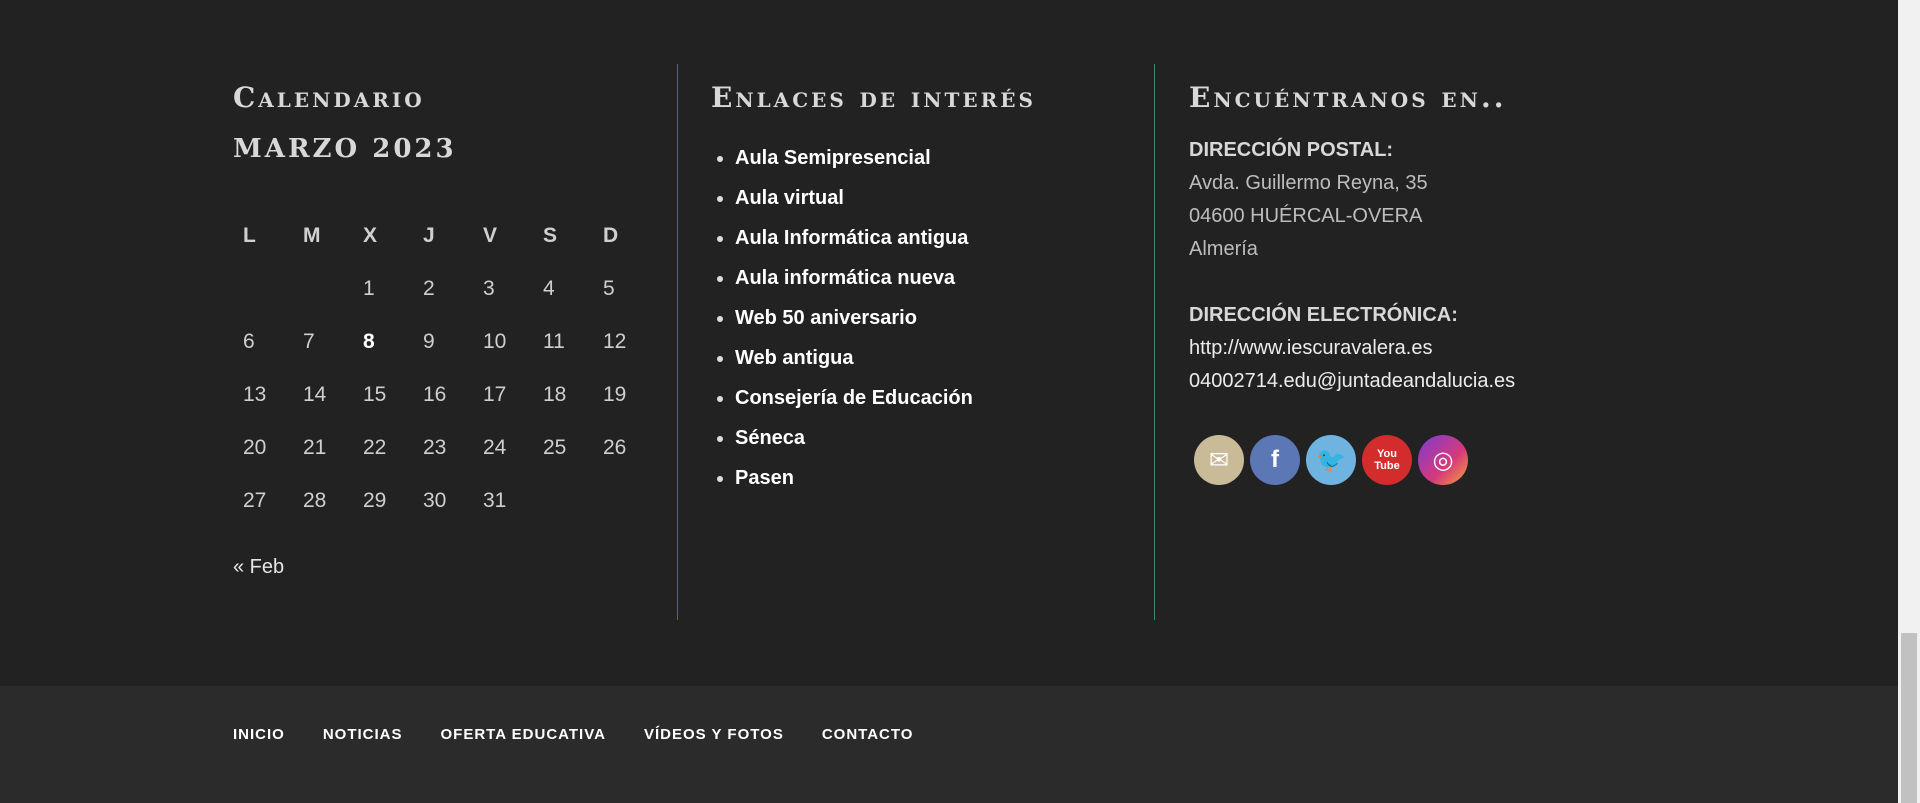  I want to click on youtube-icon: You Tube, so click(1387, 460).